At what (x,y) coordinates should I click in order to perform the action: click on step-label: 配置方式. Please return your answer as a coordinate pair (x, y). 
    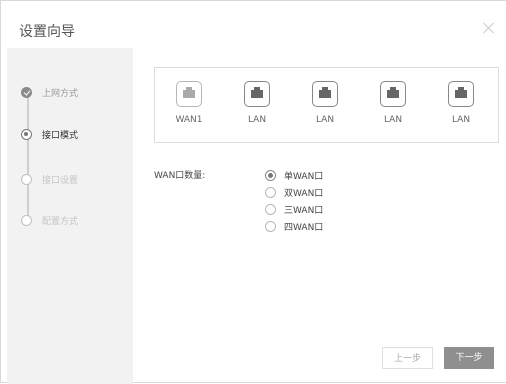
    Looking at the image, I should click on (60, 222).